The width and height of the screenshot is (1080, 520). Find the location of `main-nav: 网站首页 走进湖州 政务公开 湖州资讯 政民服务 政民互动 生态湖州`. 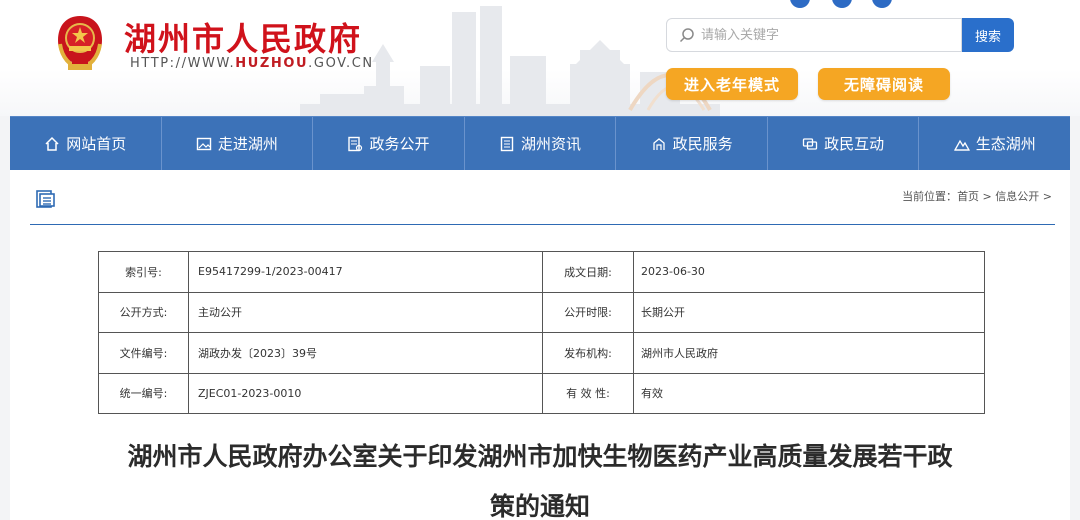

main-nav: 网站首页 走进湖州 政务公开 湖州资讯 政民服务 政民互动 生态湖州 is located at coordinates (540, 143).